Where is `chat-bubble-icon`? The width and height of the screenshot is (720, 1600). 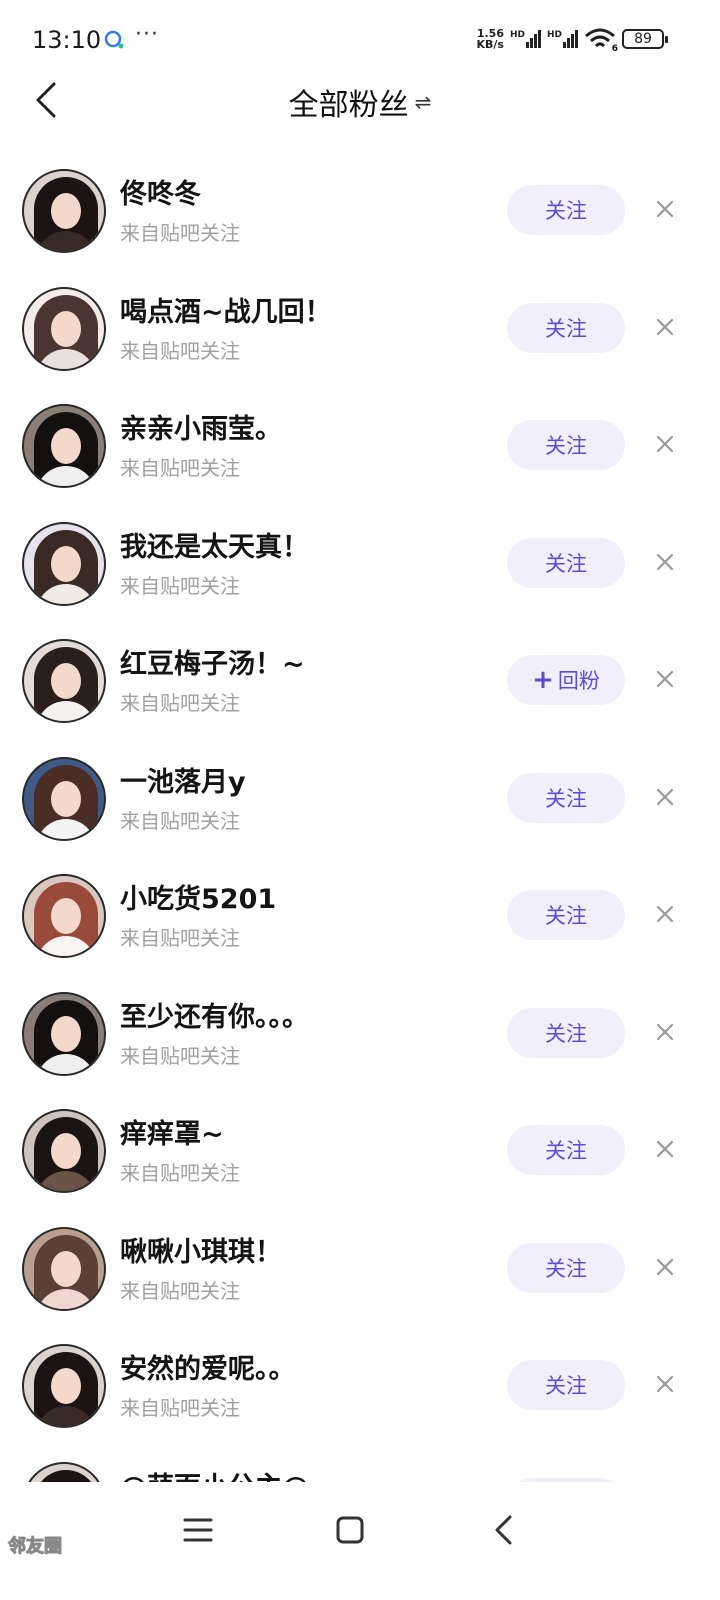 chat-bubble-icon is located at coordinates (114, 42).